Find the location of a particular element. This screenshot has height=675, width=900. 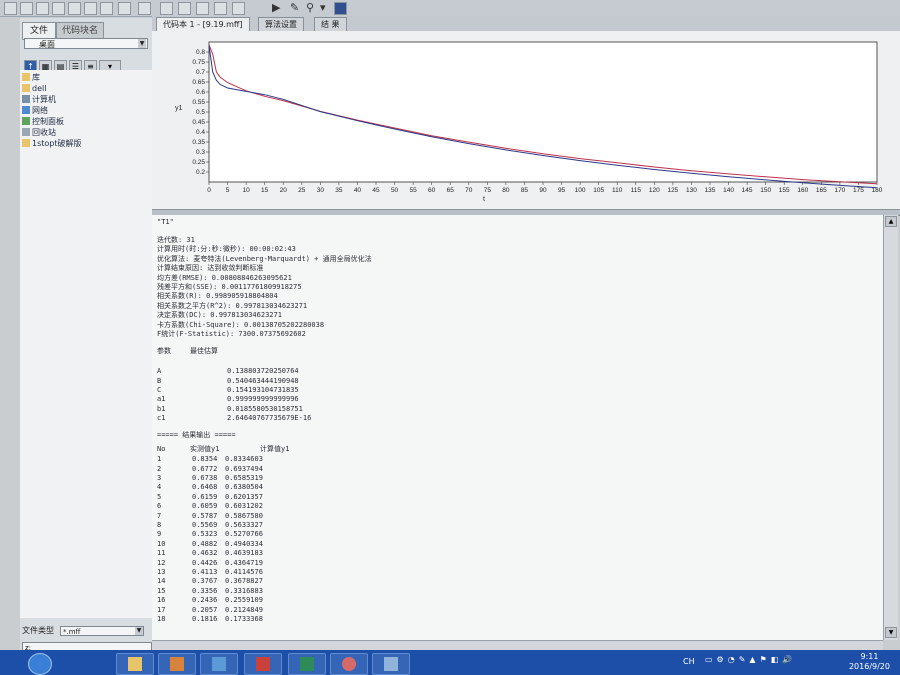

x-tick-label: 115 is located at coordinates (636, 190).